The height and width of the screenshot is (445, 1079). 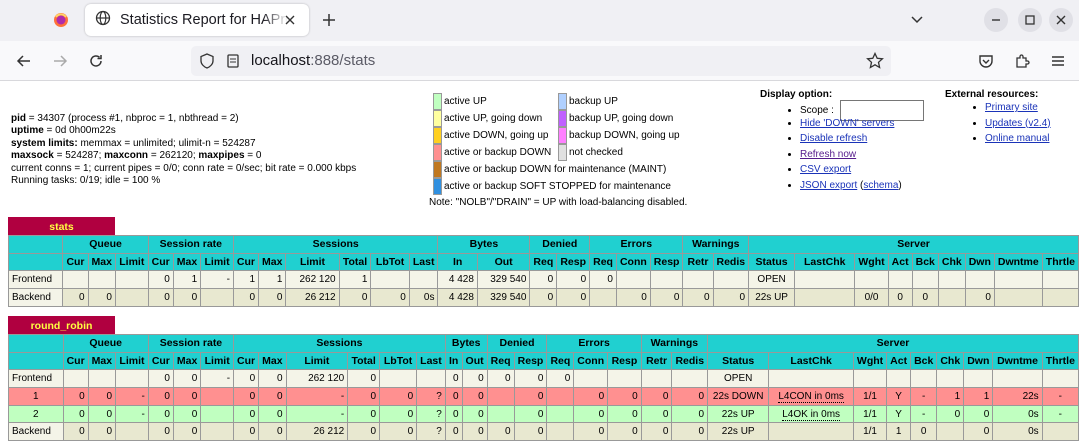 What do you see at coordinates (828, 185) in the screenshot?
I see `json-export-link: JSON export` at bounding box center [828, 185].